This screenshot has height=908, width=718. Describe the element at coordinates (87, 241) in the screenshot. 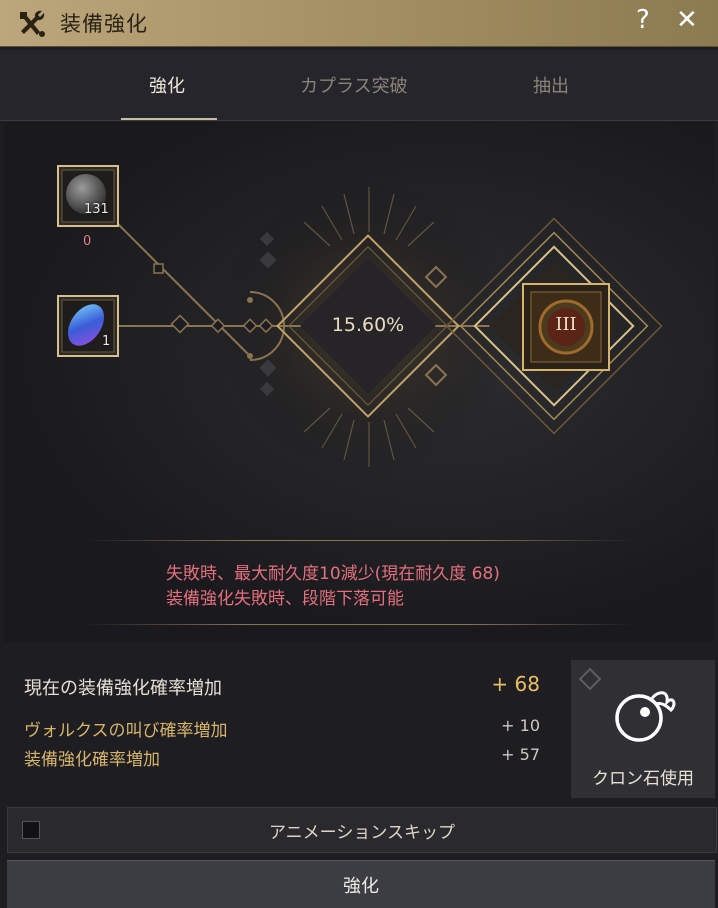

I see `stone-sub-count: 0` at that location.